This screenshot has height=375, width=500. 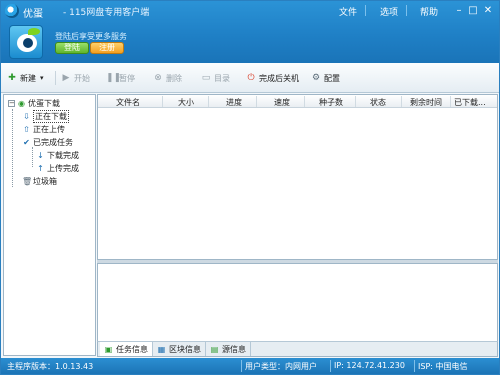 I want to click on tree-item-recycle: 🗑 垃圾箱, so click(x=39, y=181).